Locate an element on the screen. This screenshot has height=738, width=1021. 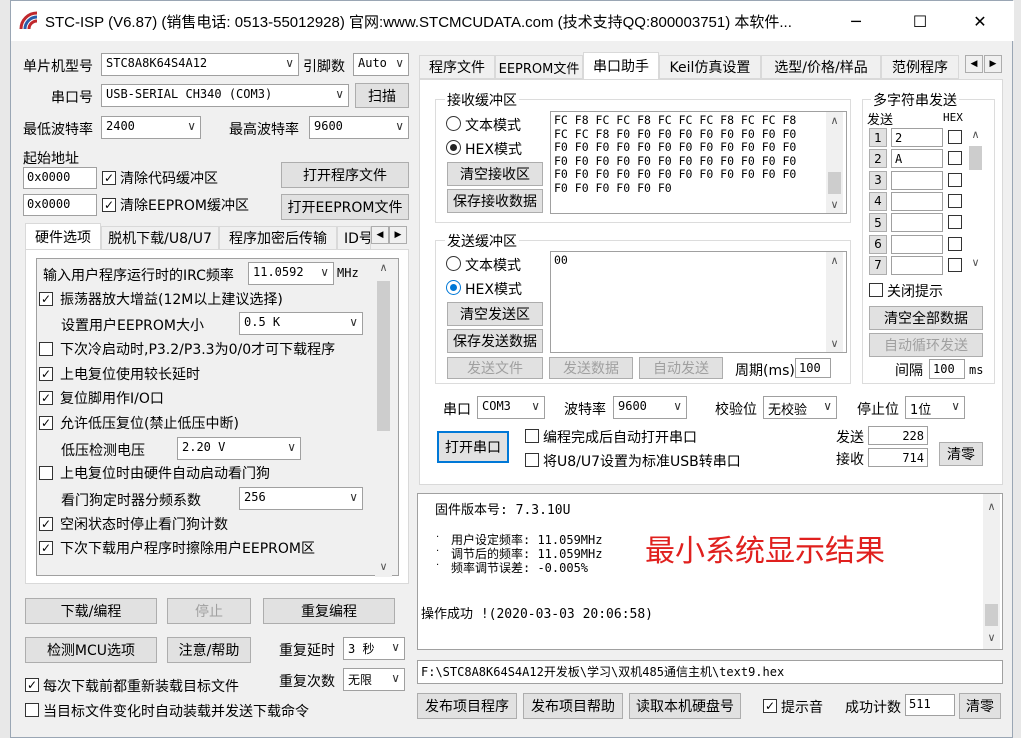
clear-receive-button: 清空接收区 is located at coordinates (495, 174).